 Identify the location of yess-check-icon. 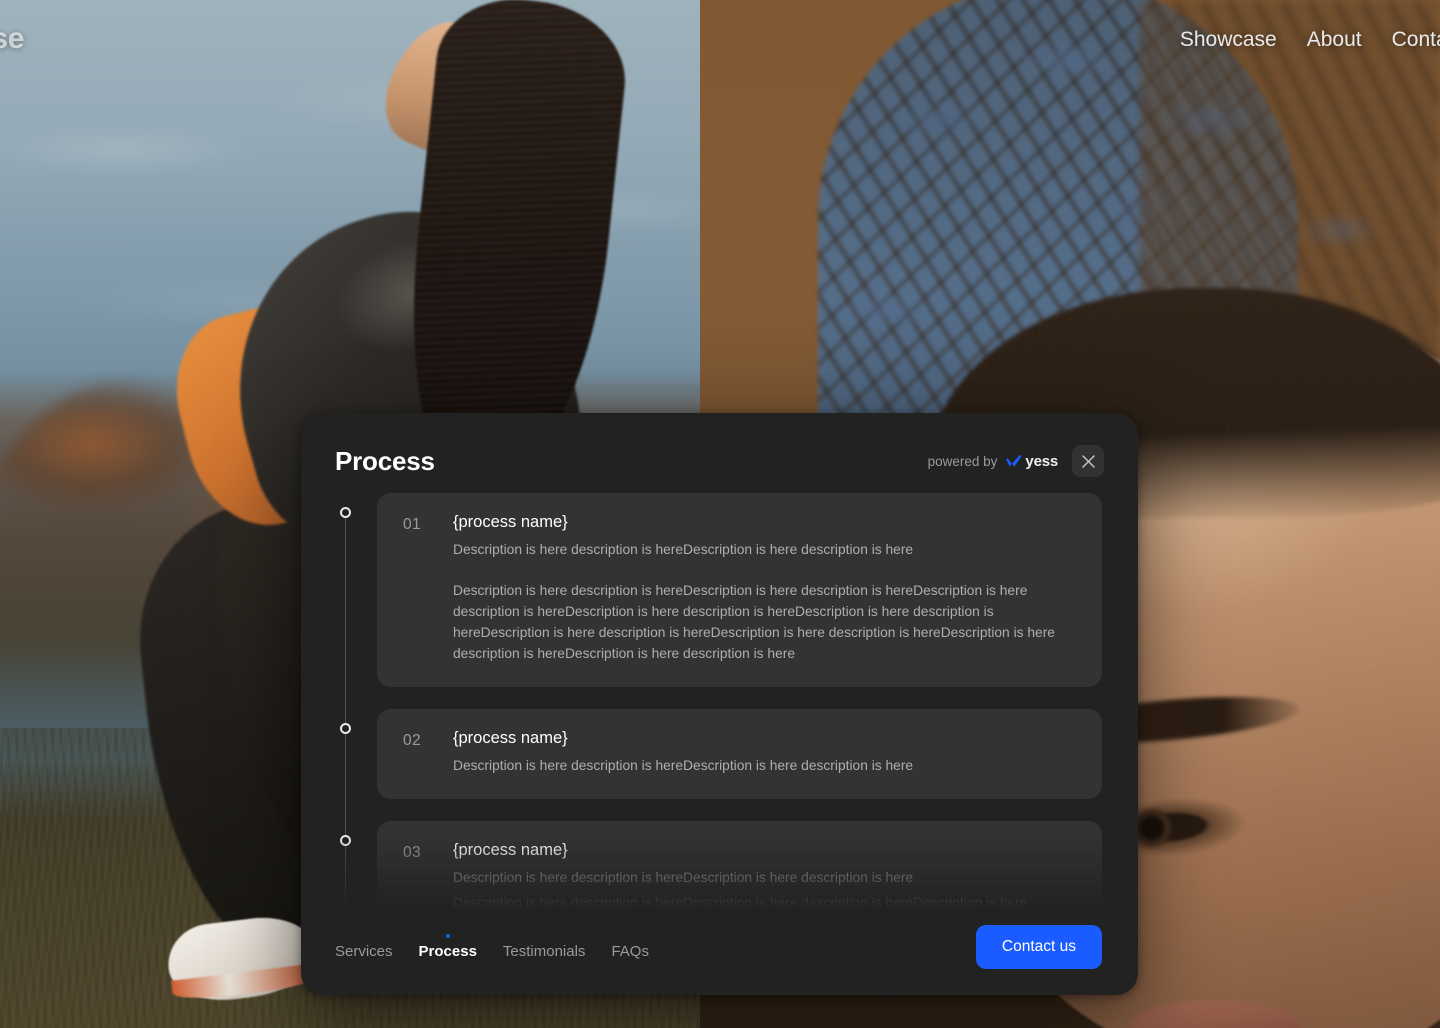
(1014, 460).